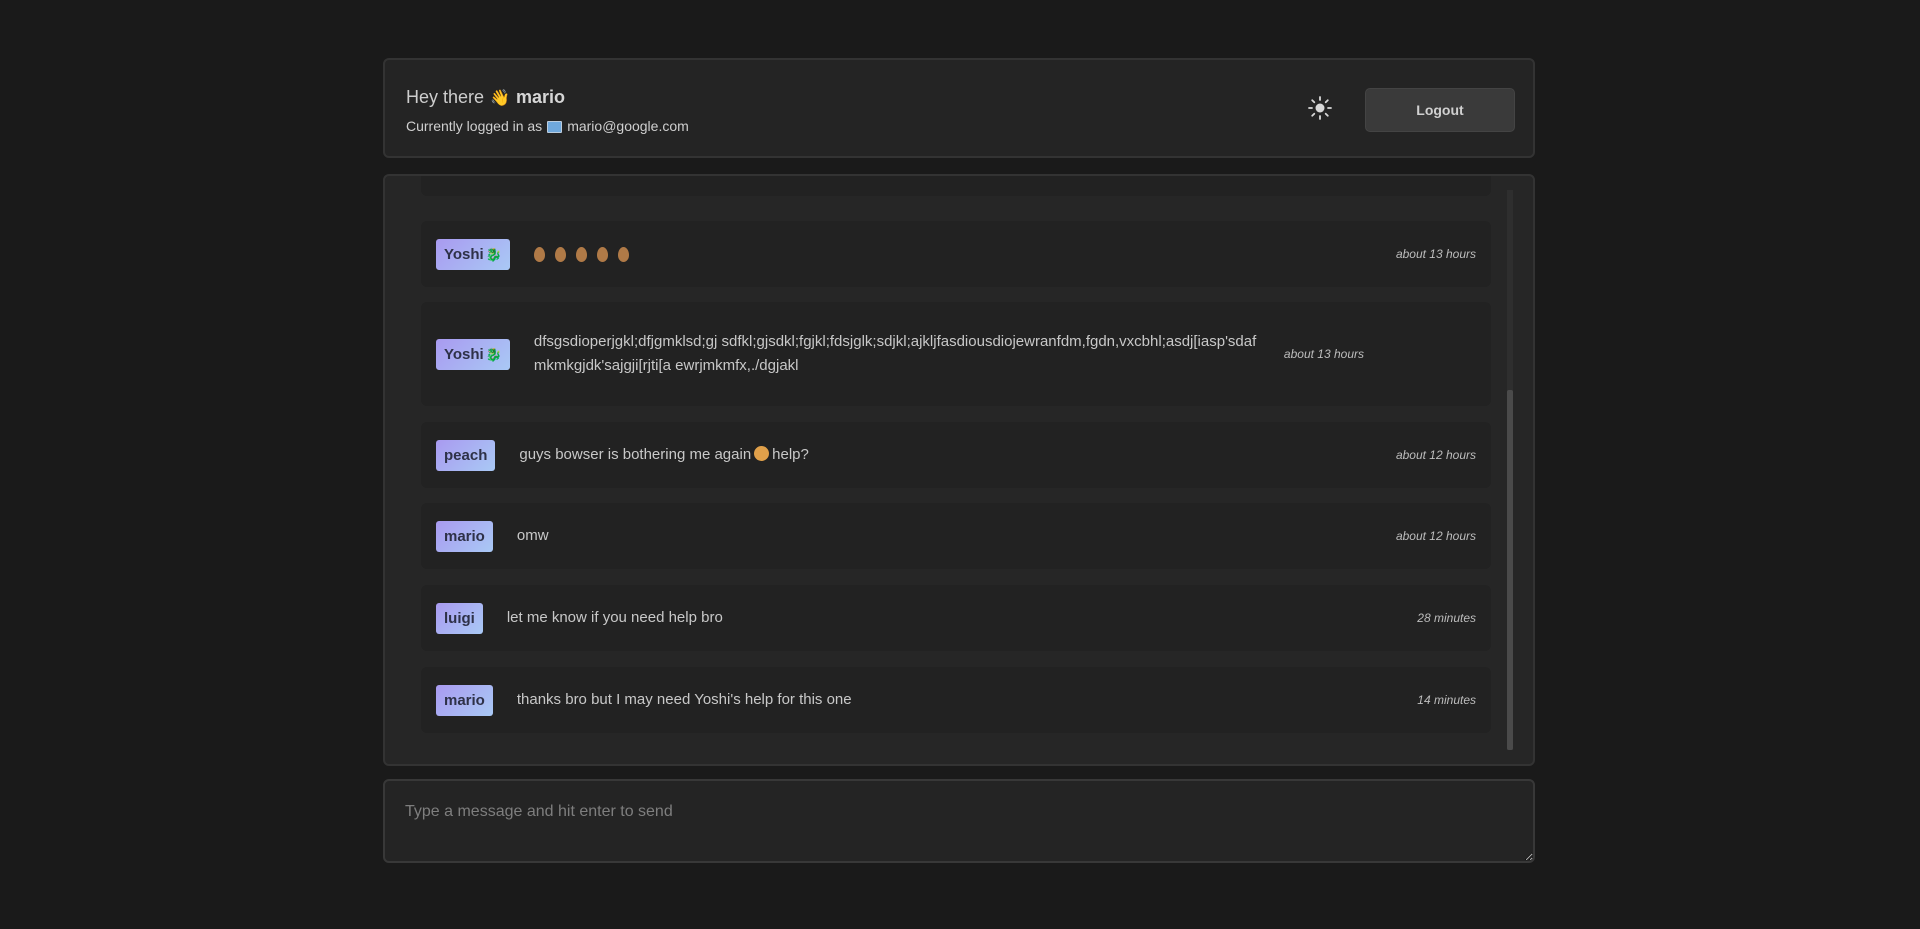 This screenshot has height=929, width=1920. Describe the element at coordinates (762, 453) in the screenshot. I see `grimace-face-icon` at that location.